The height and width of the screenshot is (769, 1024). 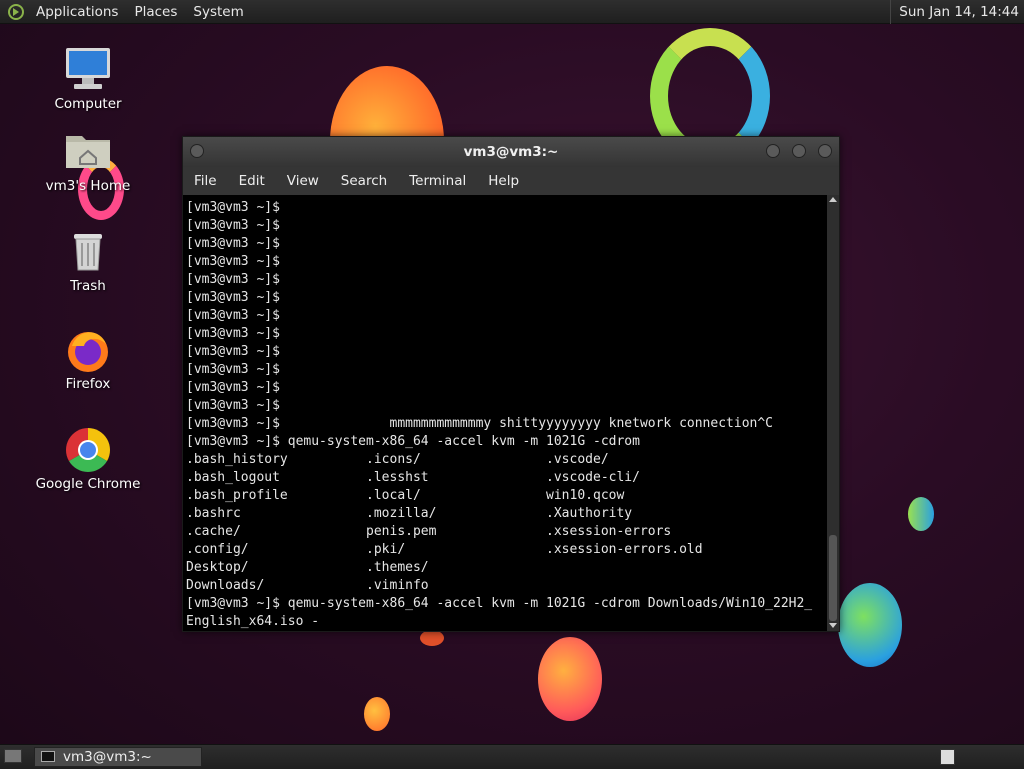 What do you see at coordinates (397, 459) in the screenshot?
I see `terminal-line: .bash_history .icons/ .vscode/` at bounding box center [397, 459].